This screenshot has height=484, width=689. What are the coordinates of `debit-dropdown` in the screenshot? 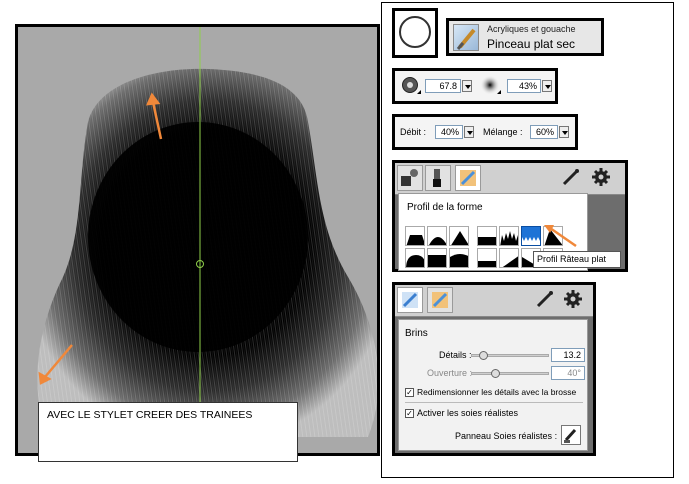 It's located at (469, 132).